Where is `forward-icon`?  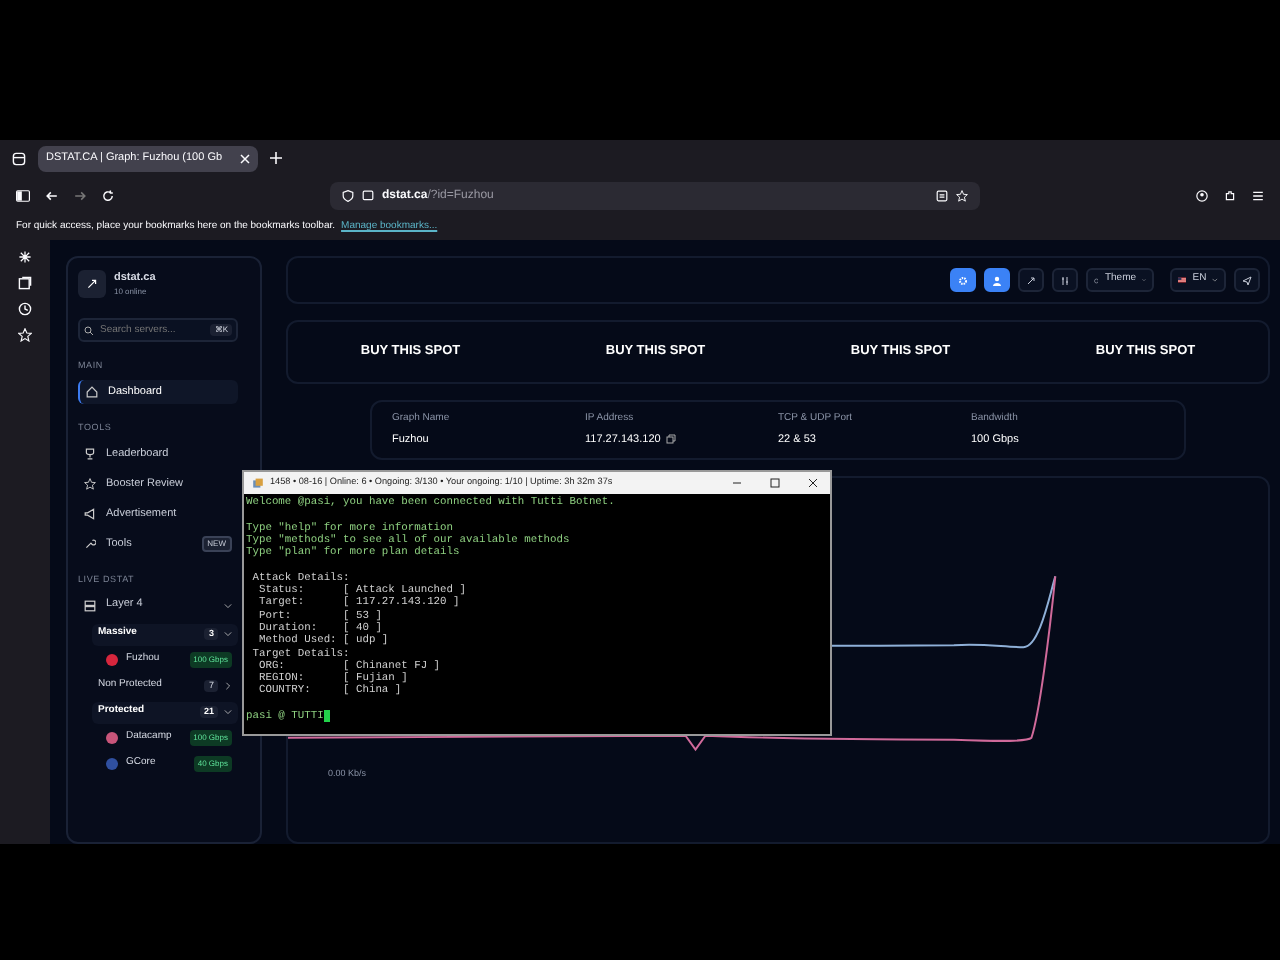
forward-icon is located at coordinates (80, 196).